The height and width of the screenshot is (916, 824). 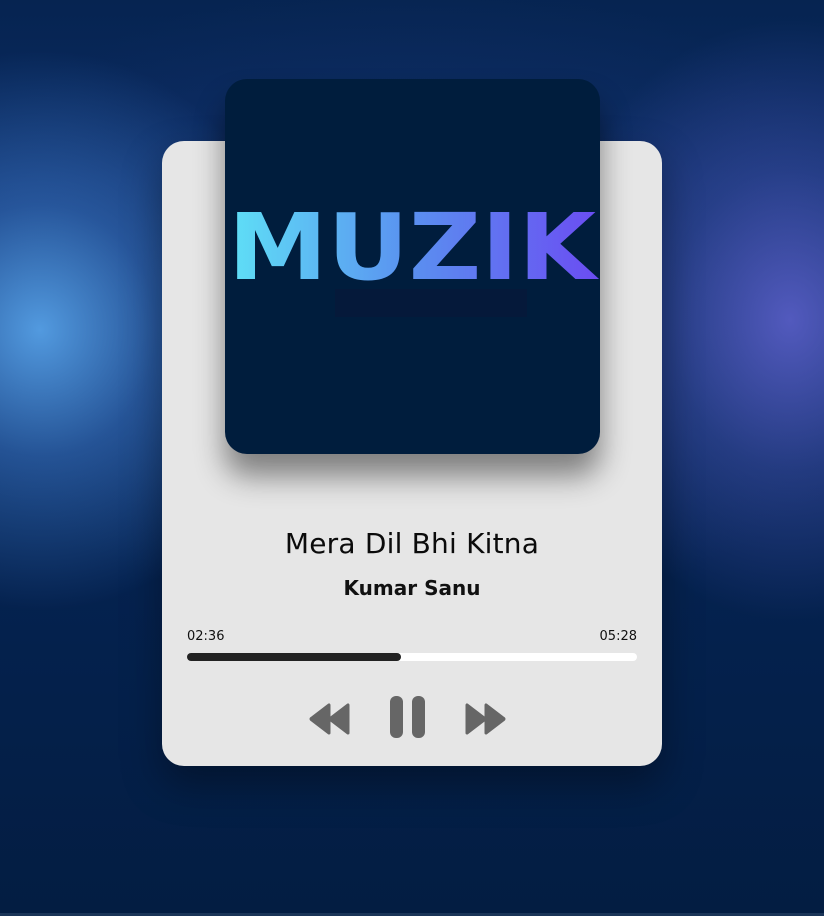 What do you see at coordinates (206, 636) in the screenshot?
I see `current-time: 02:36` at bounding box center [206, 636].